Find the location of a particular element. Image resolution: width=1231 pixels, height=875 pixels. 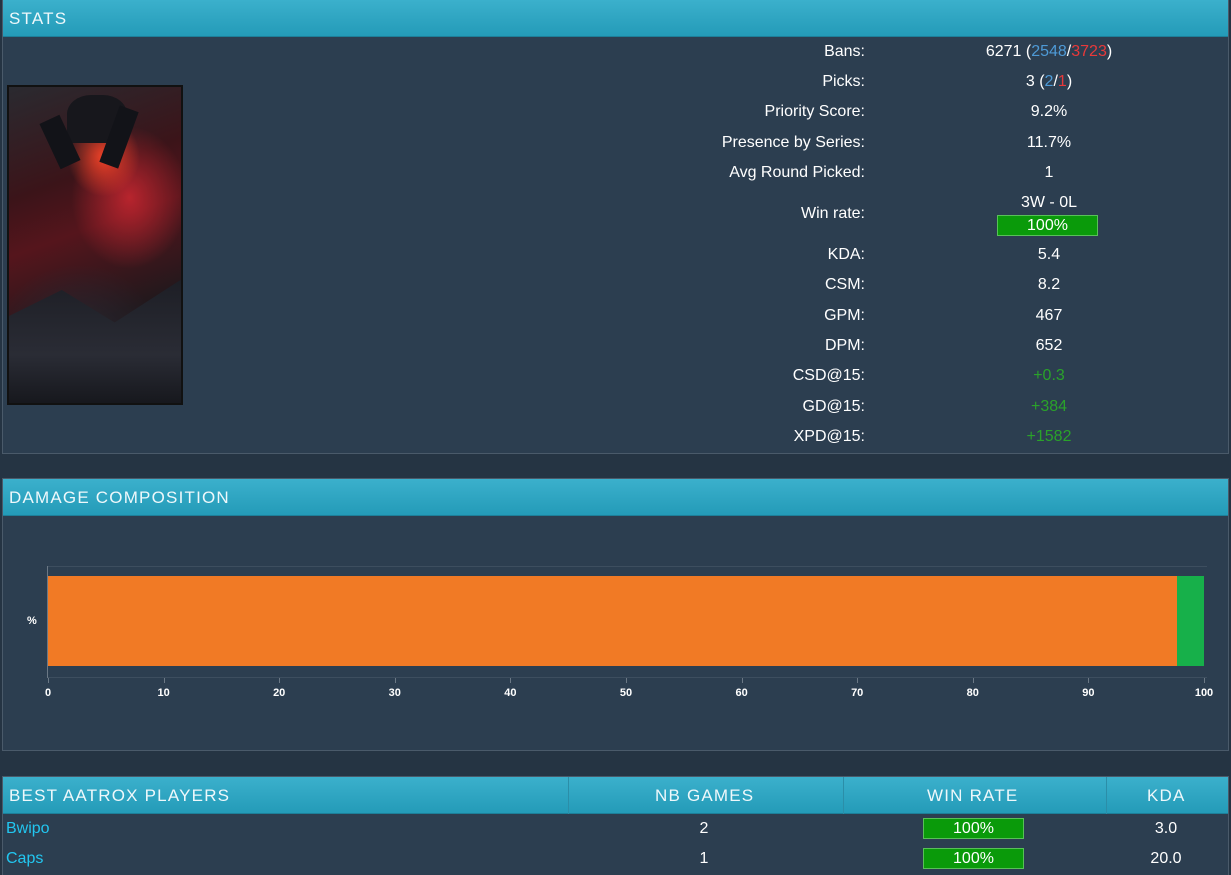

winrate-bar: 100% is located at coordinates (1047, 225).